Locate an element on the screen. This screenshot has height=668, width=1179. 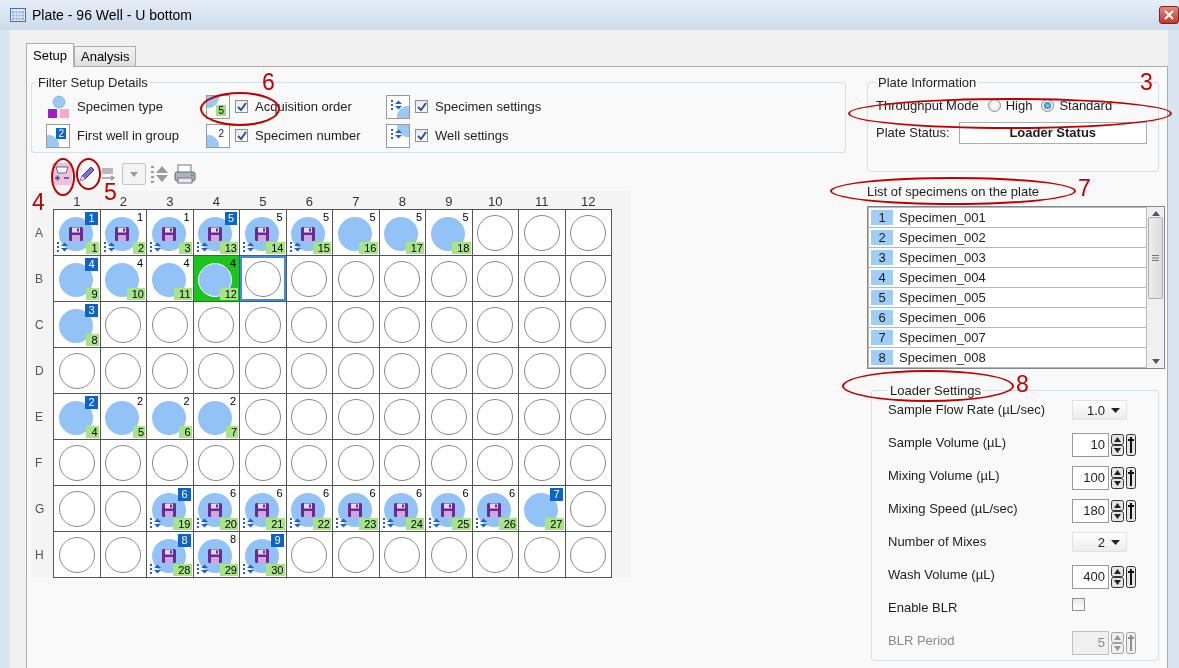
plate-well: 3 8 is located at coordinates (77, 324).